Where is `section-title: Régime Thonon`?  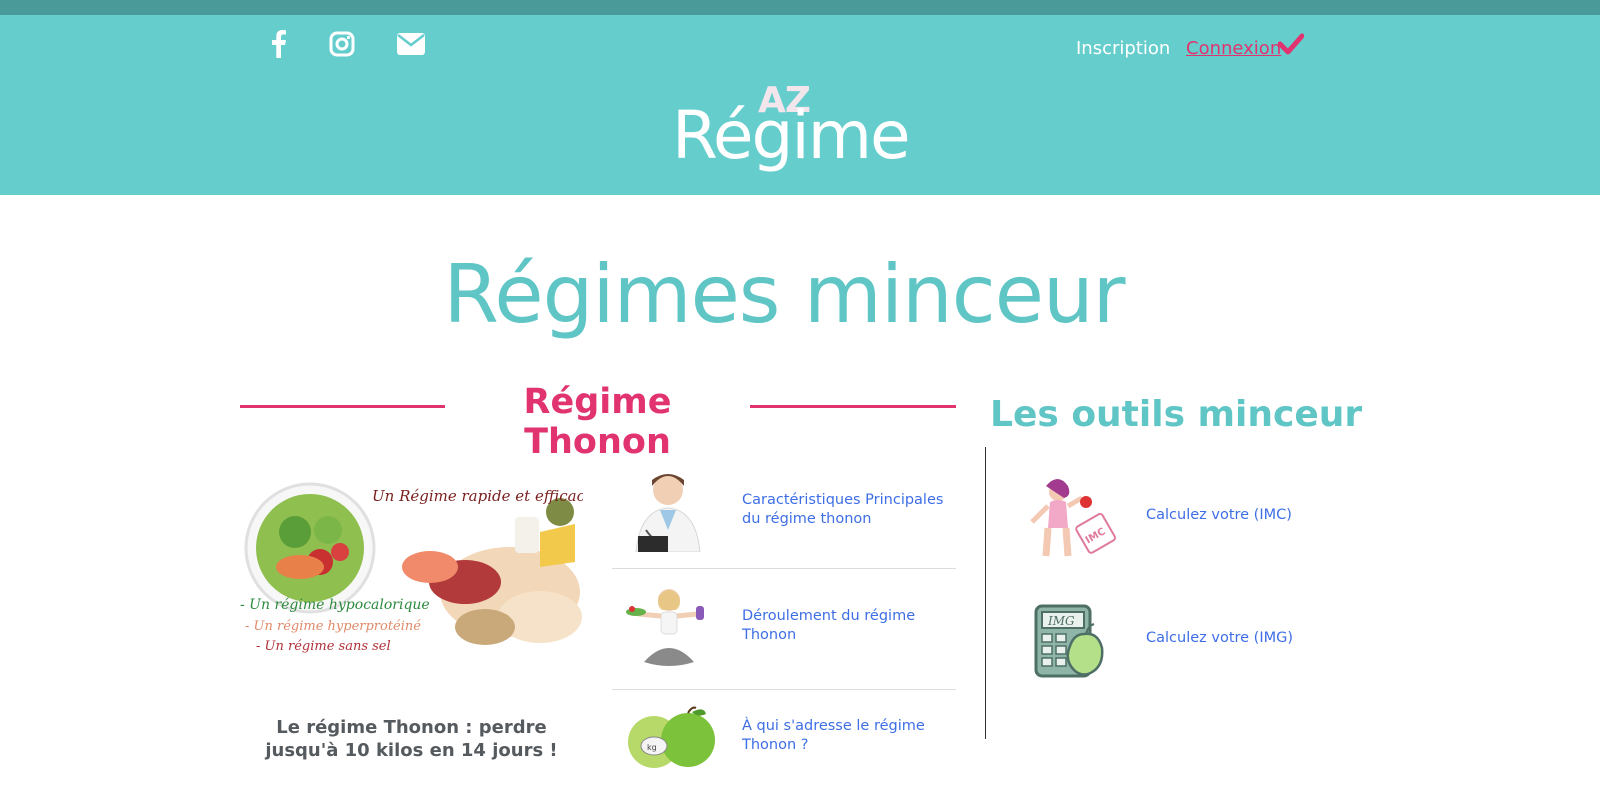
section-title: Régime Thonon is located at coordinates (597, 422).